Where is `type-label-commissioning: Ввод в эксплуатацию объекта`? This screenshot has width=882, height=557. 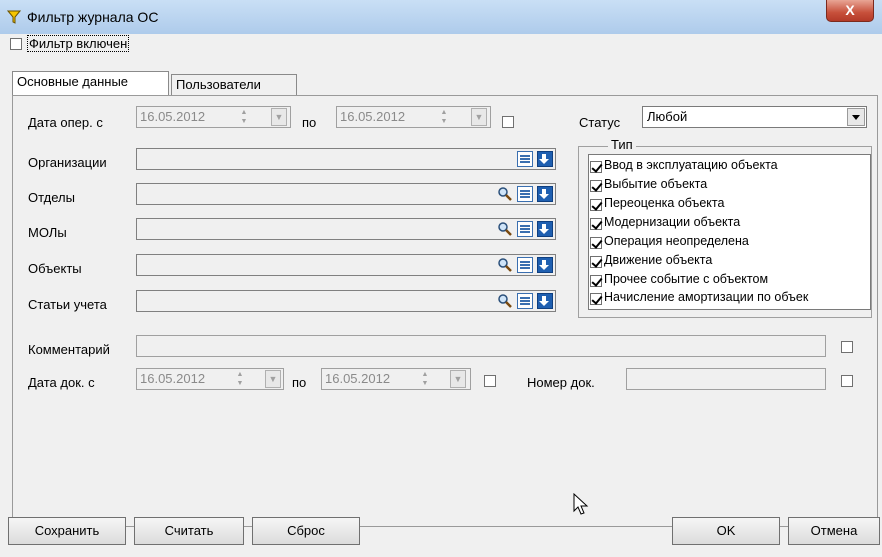 type-label-commissioning: Ввод в эксплуатацию объекта is located at coordinates (691, 165).